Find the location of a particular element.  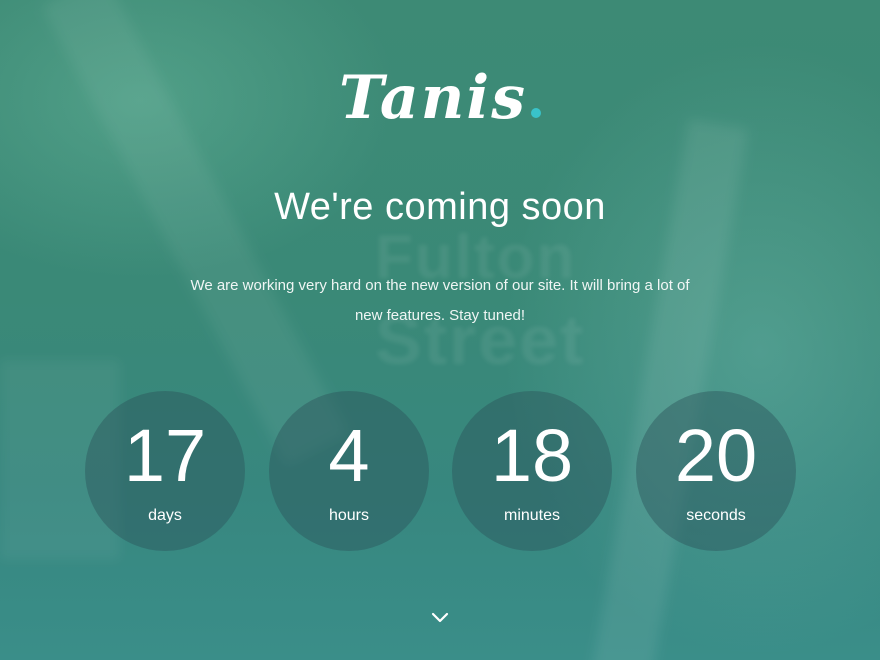

countdown-minutes-label: minutes is located at coordinates (532, 515).